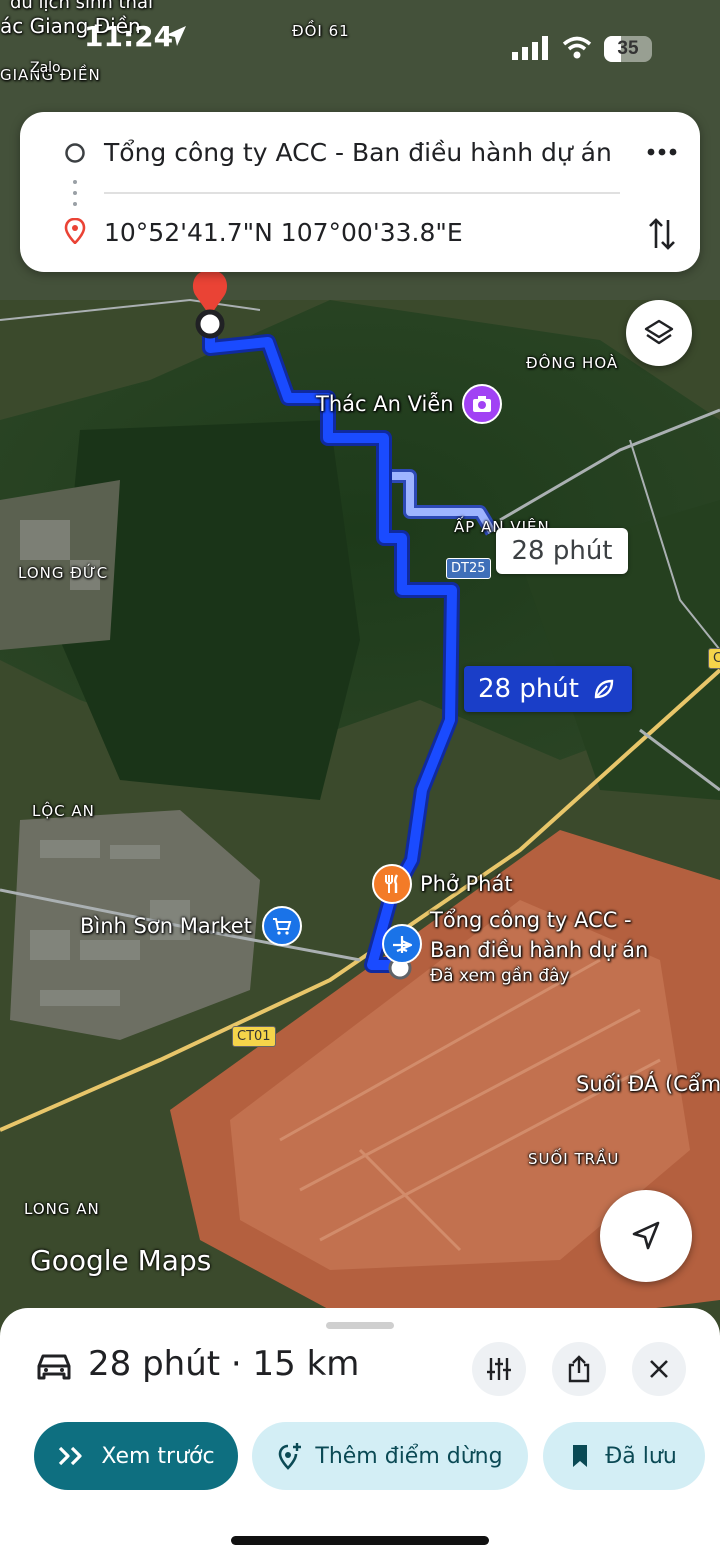 This screenshot has height=1560, width=720. What do you see at coordinates (62, 1209) in the screenshot?
I see `place-label-long-an: LONG AN` at bounding box center [62, 1209].